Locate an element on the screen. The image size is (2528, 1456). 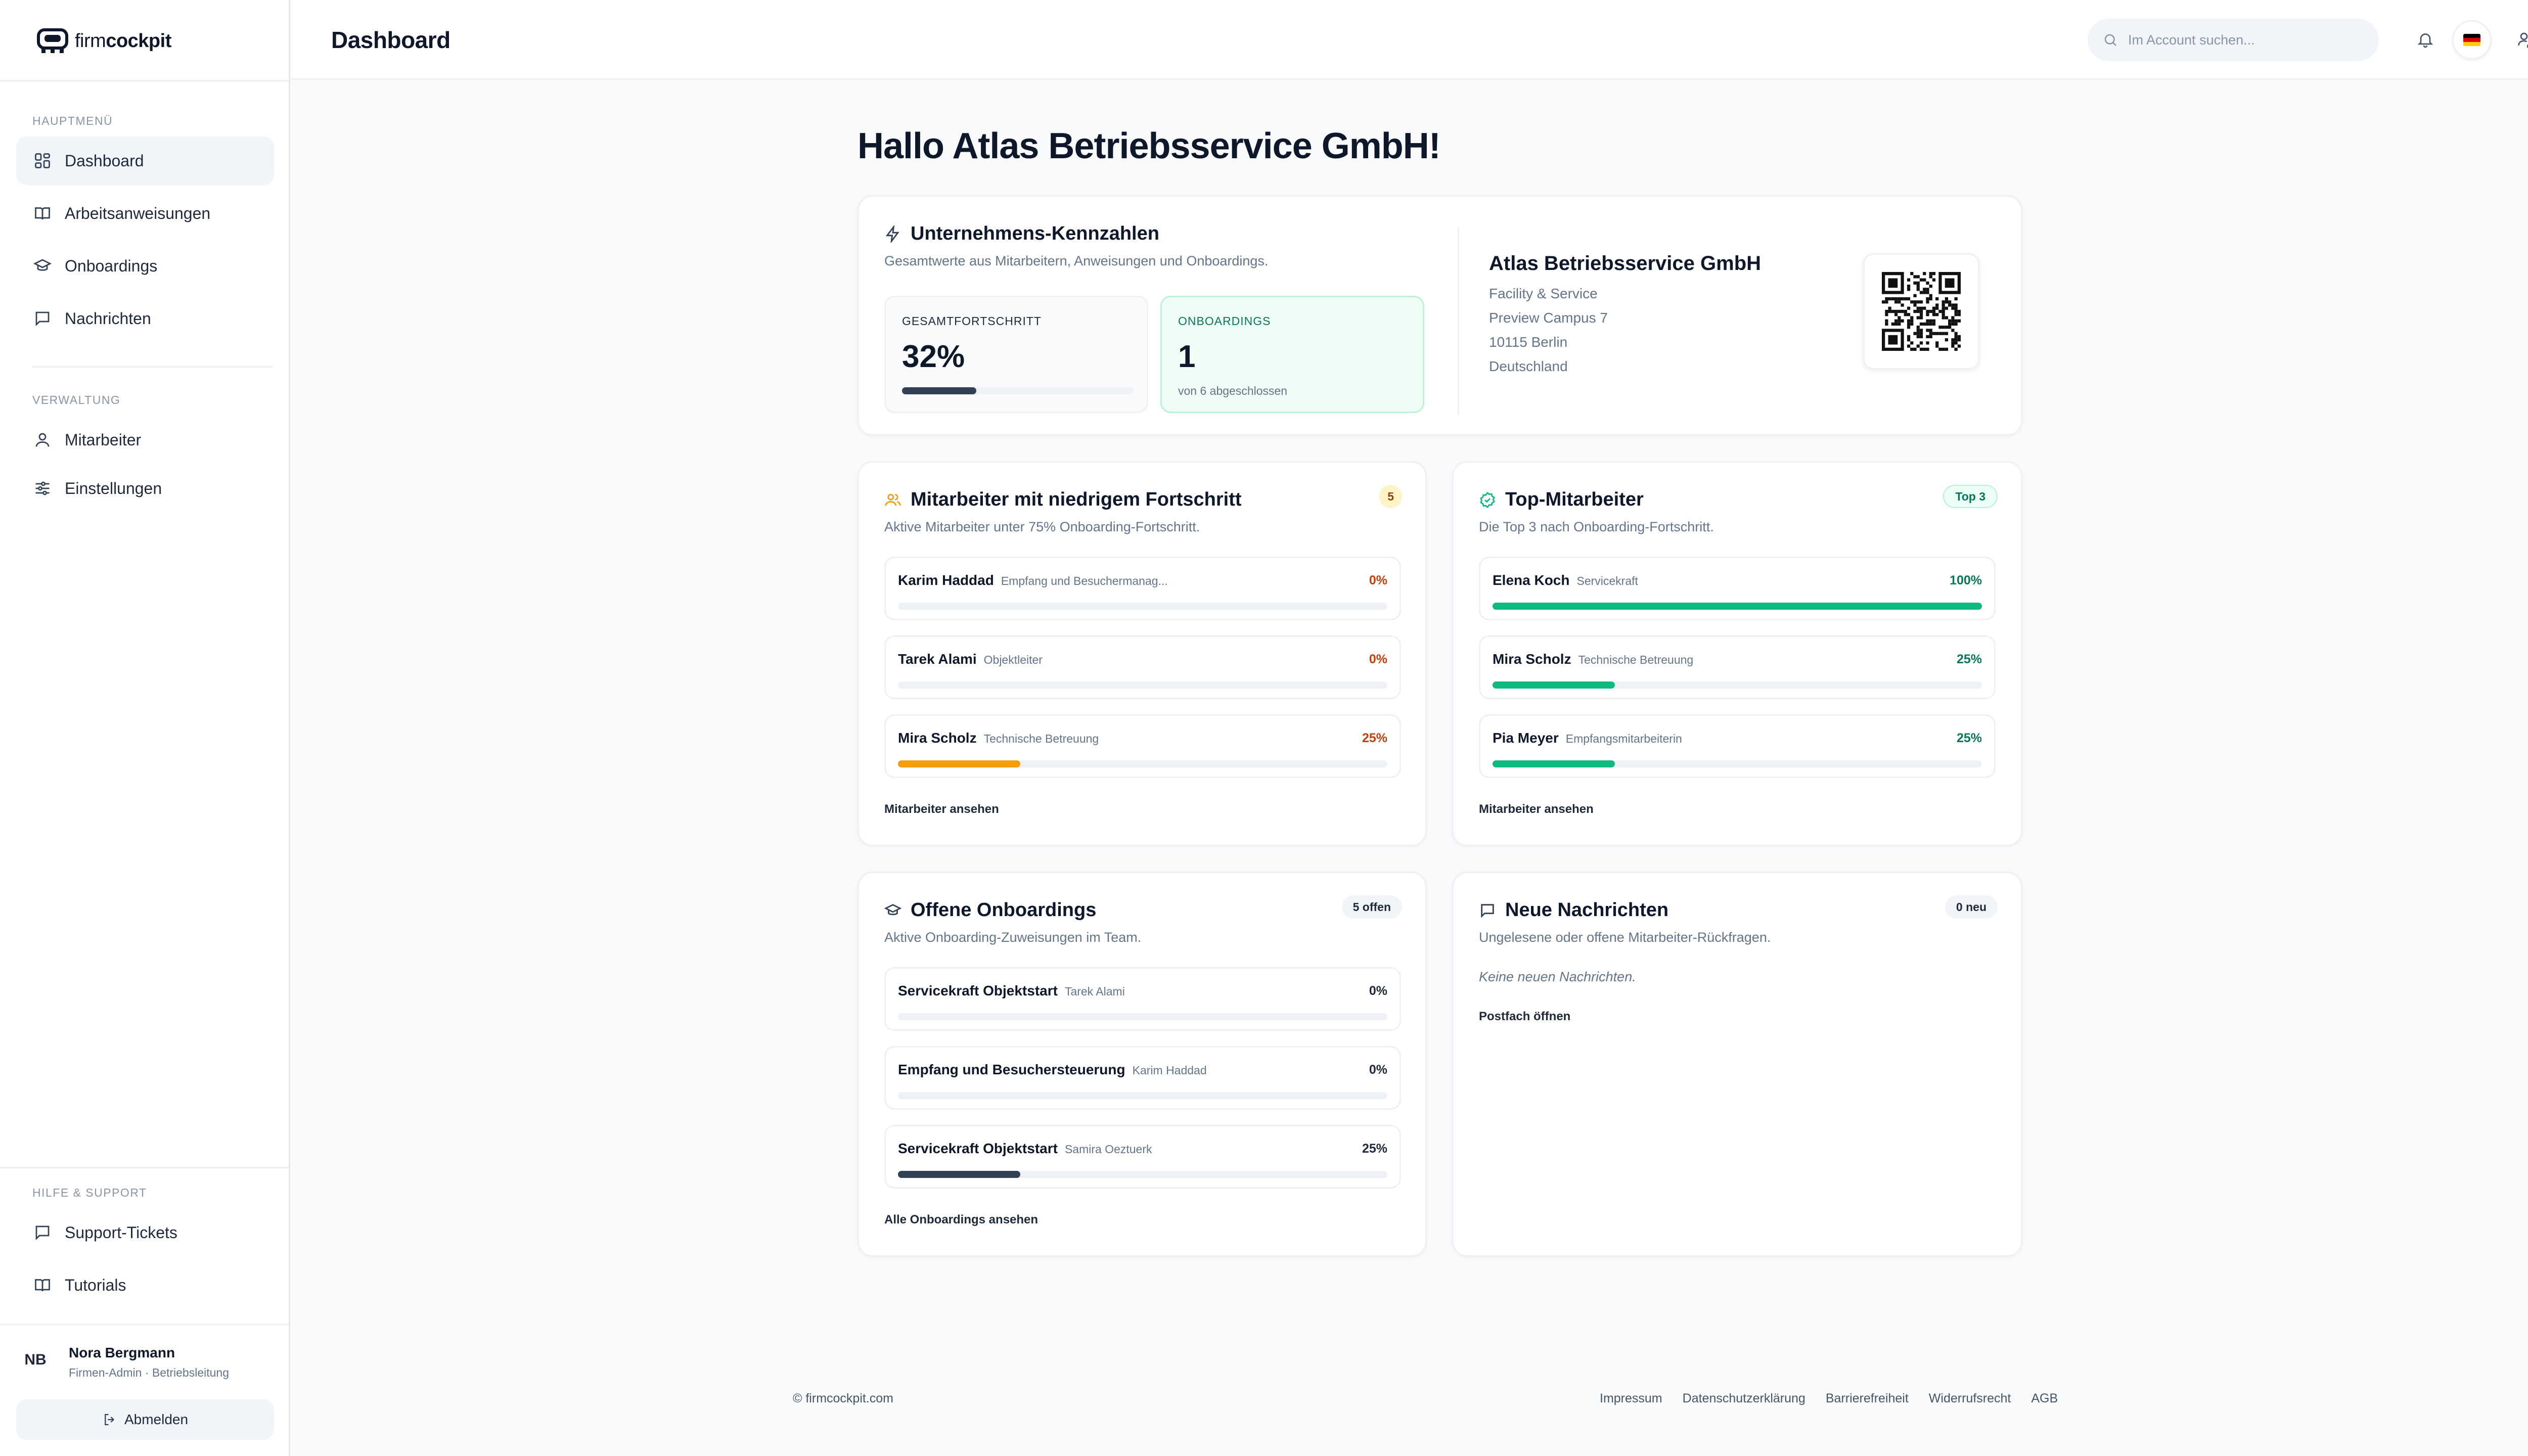
list-item: Pia Meyer Empfangsmitarbeiterin 25% is located at coordinates (1738, 746).